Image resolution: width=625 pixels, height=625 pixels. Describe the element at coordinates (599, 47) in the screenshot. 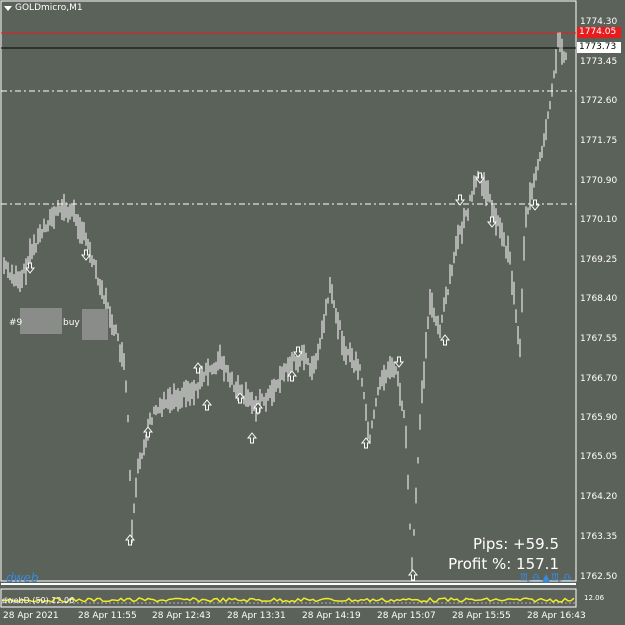

I see `bid-price-tag: 1773.73` at that location.